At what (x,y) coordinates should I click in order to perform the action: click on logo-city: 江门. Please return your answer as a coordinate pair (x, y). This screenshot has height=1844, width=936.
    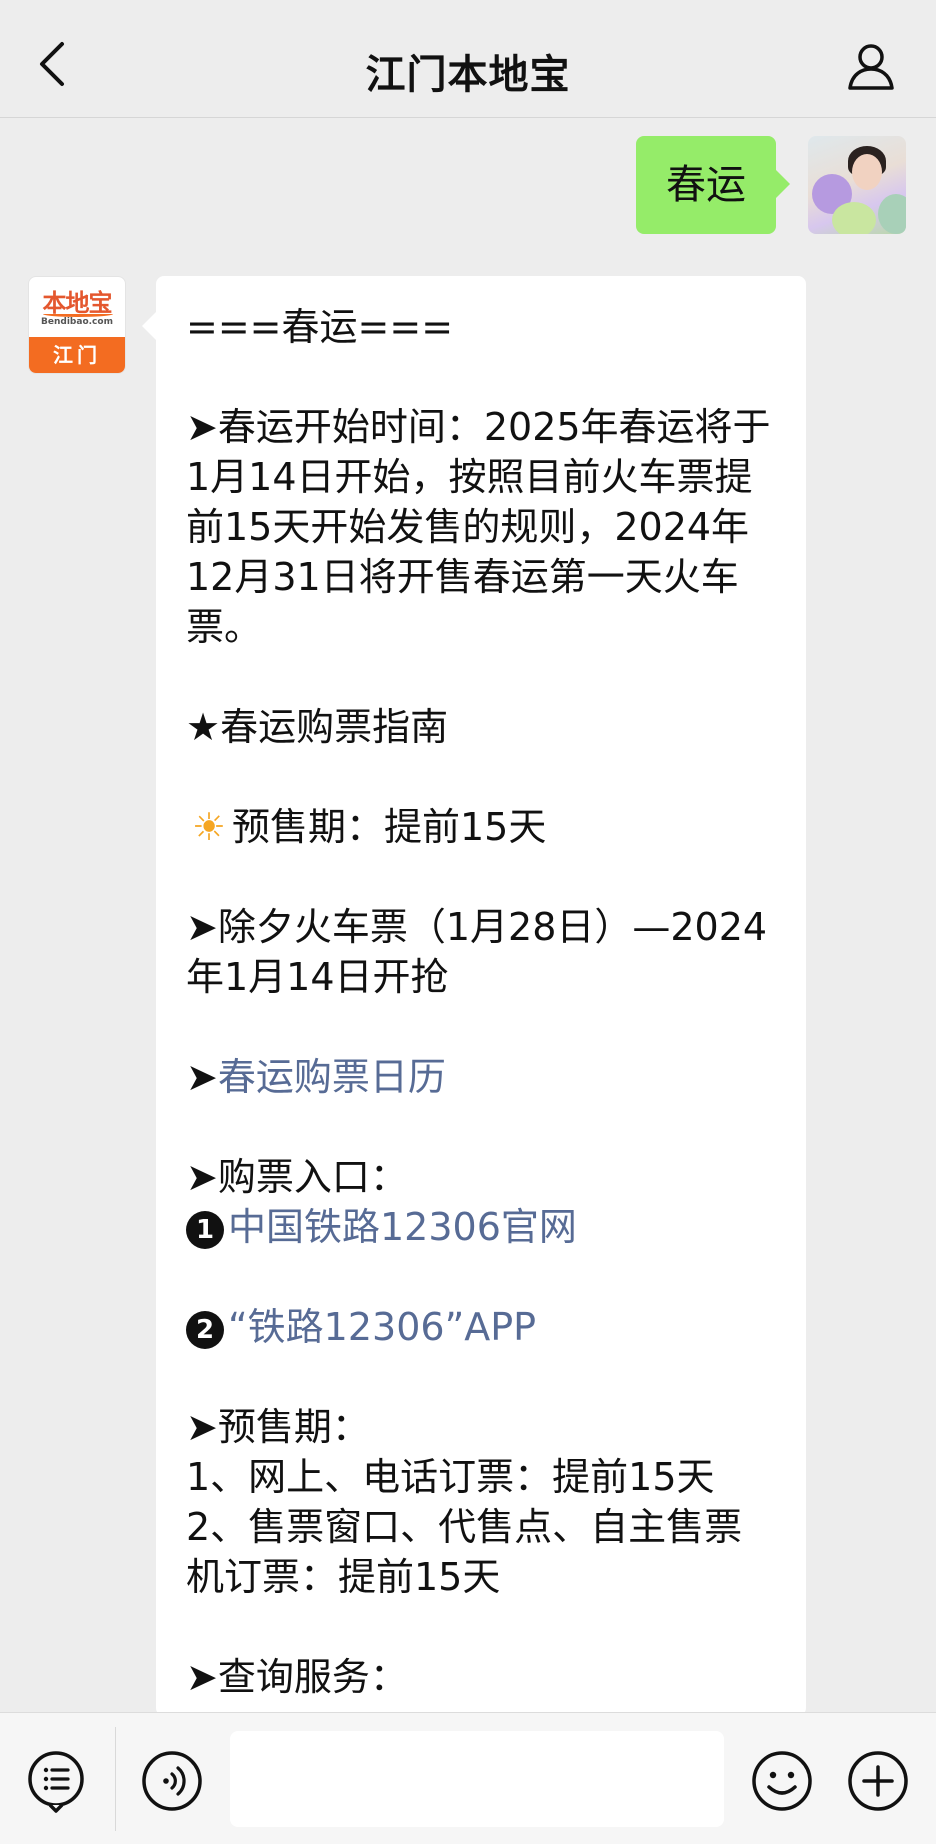
    Looking at the image, I should click on (77, 355).